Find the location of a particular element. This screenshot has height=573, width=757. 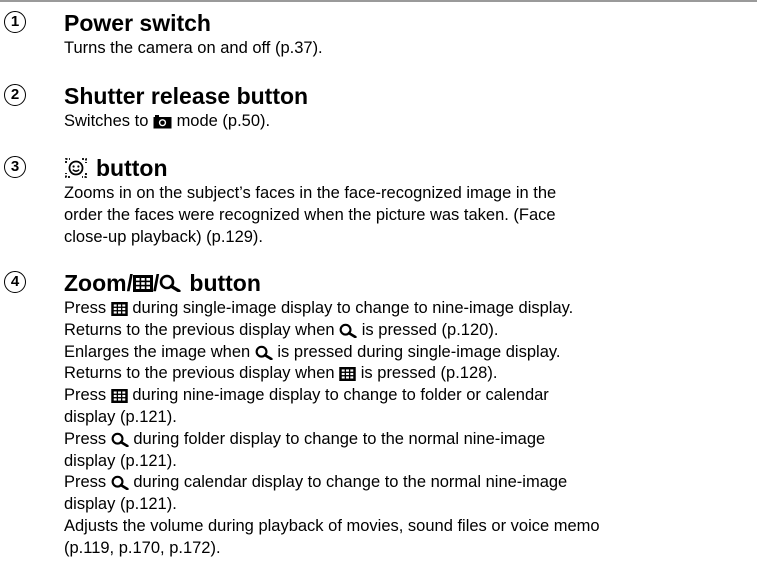

item-title: Power switch is located at coordinates (137, 23).